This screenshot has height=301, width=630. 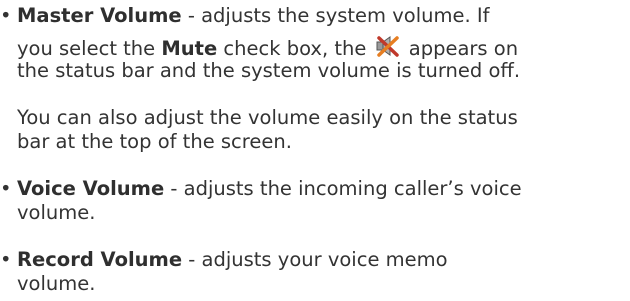 I want to click on record-volume-line-1: • Record Volume - adjusts your voice memo, so click(x=224, y=260).